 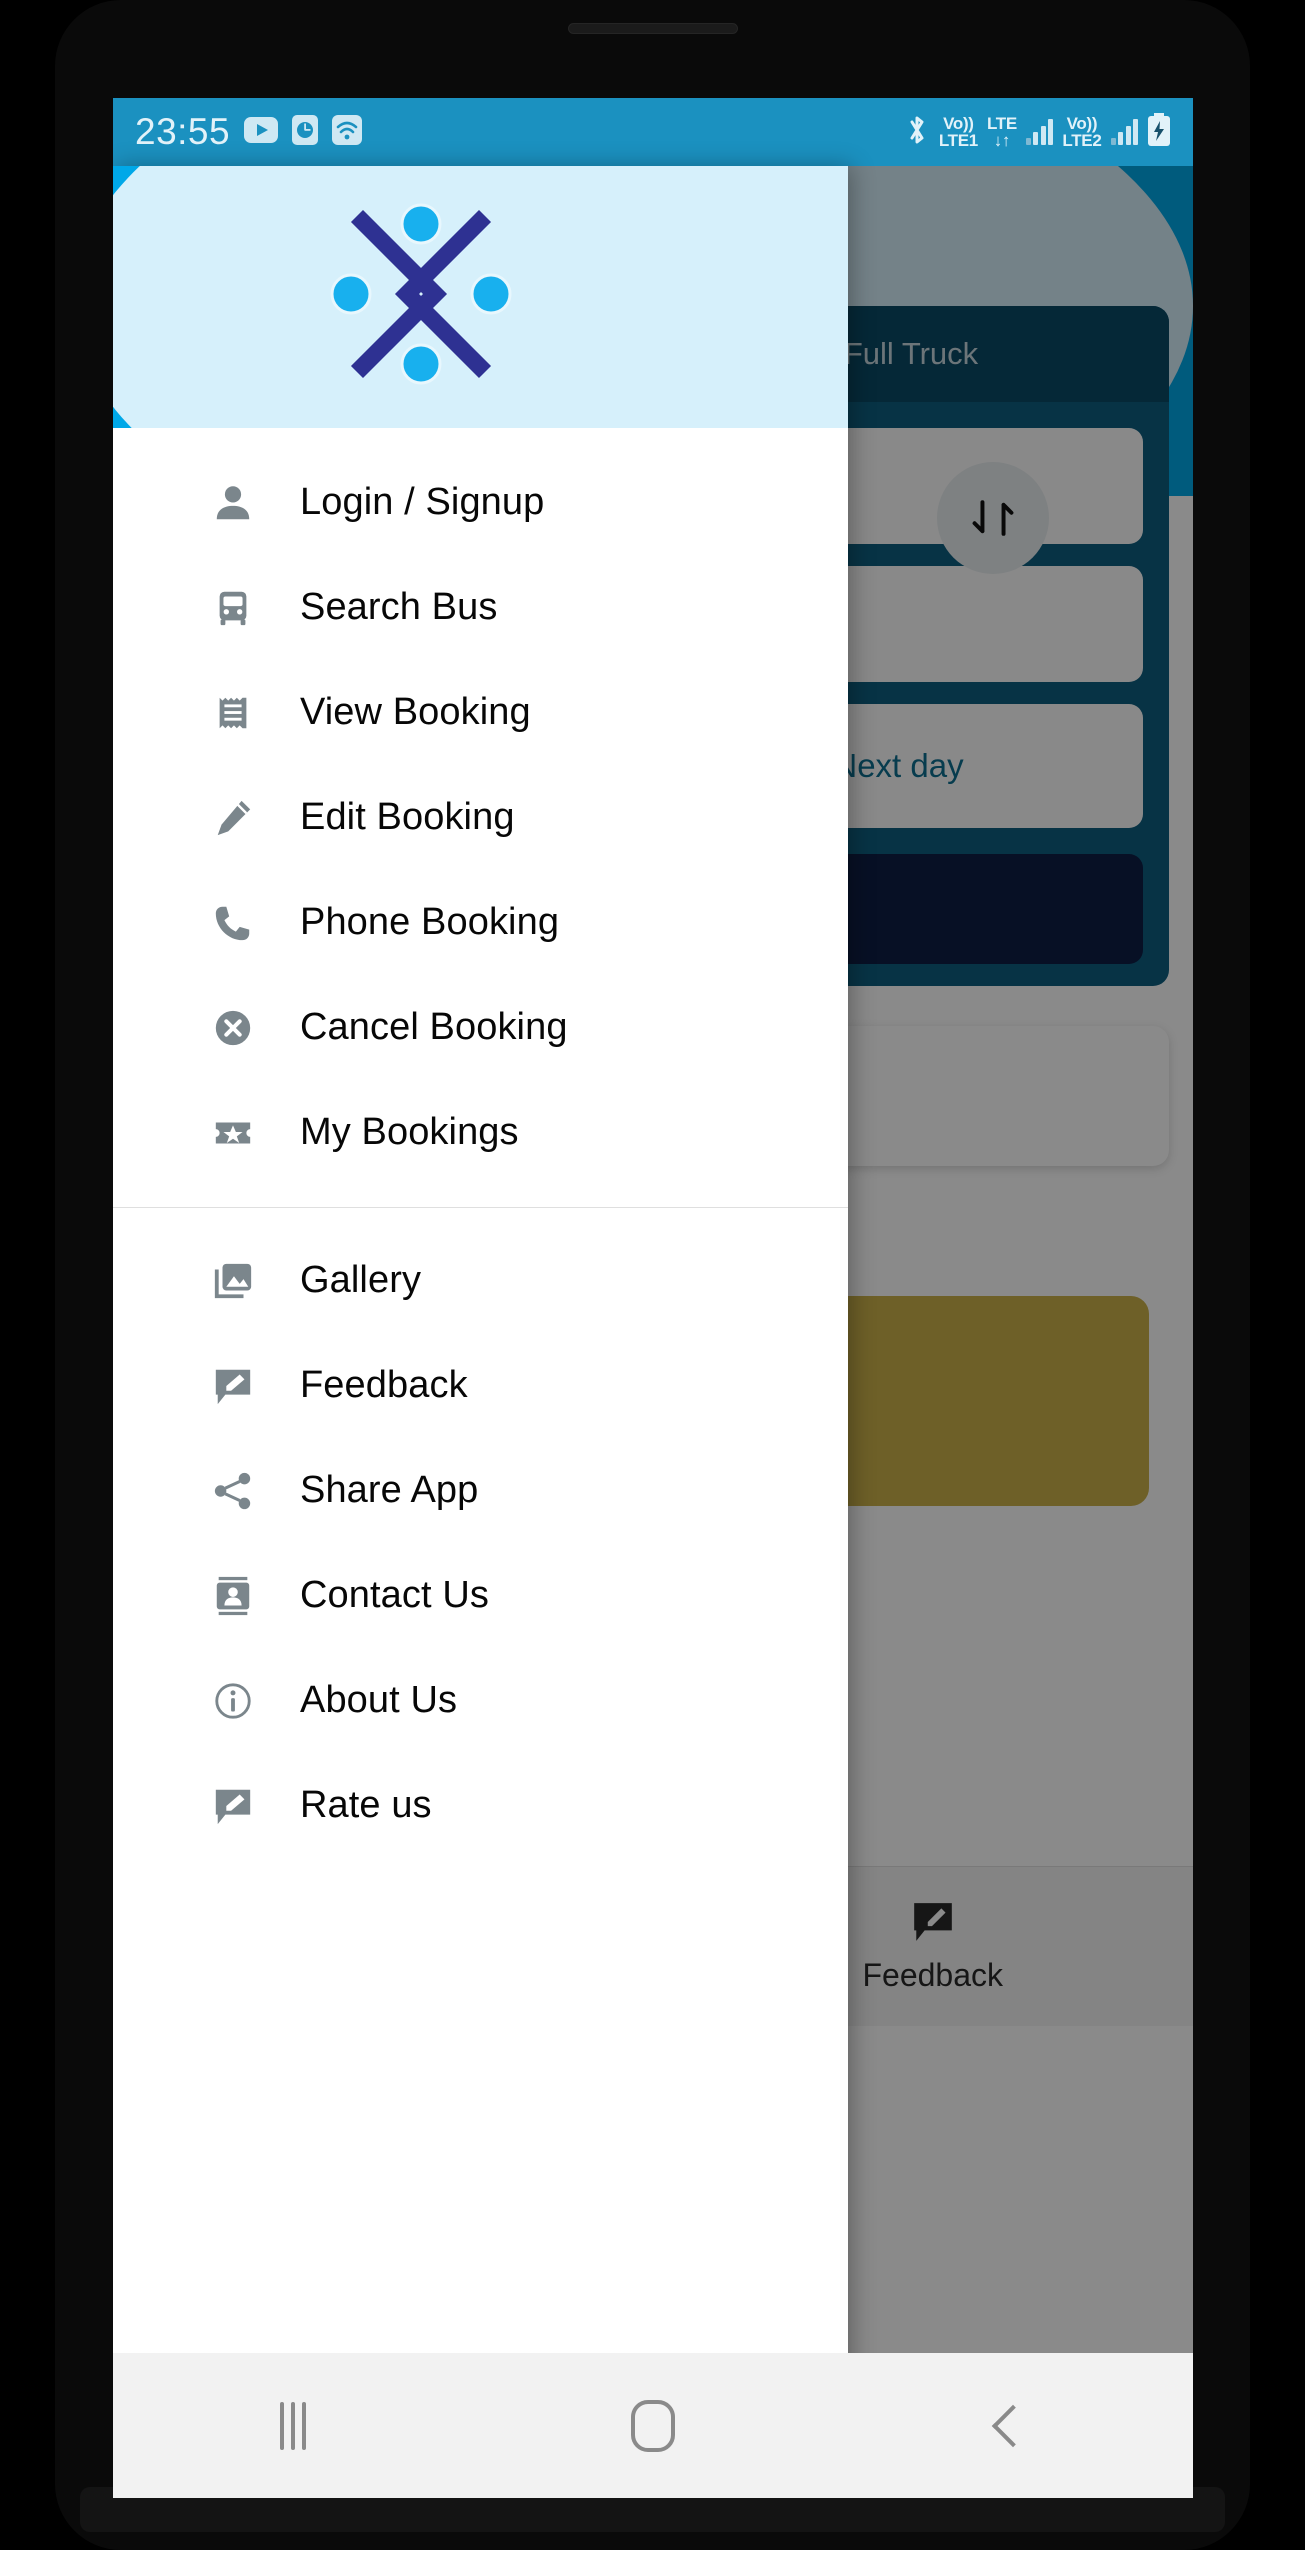 I want to click on menu-item-contact-us: Contact Us, so click(x=480, y=1595).